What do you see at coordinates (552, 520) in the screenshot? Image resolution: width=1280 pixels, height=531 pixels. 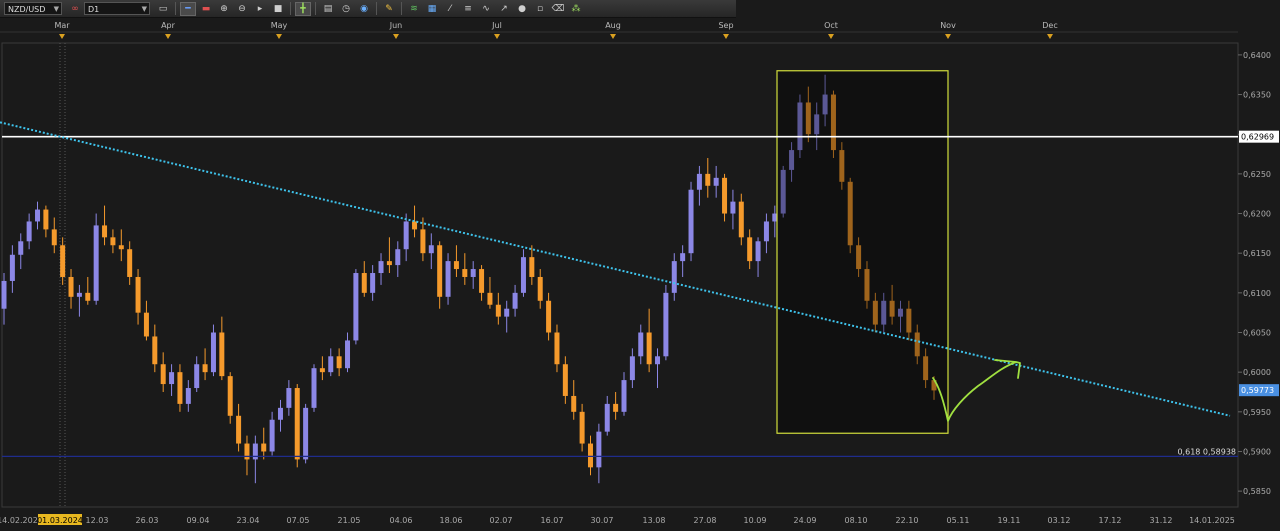 I see `date-label: 16.07` at bounding box center [552, 520].